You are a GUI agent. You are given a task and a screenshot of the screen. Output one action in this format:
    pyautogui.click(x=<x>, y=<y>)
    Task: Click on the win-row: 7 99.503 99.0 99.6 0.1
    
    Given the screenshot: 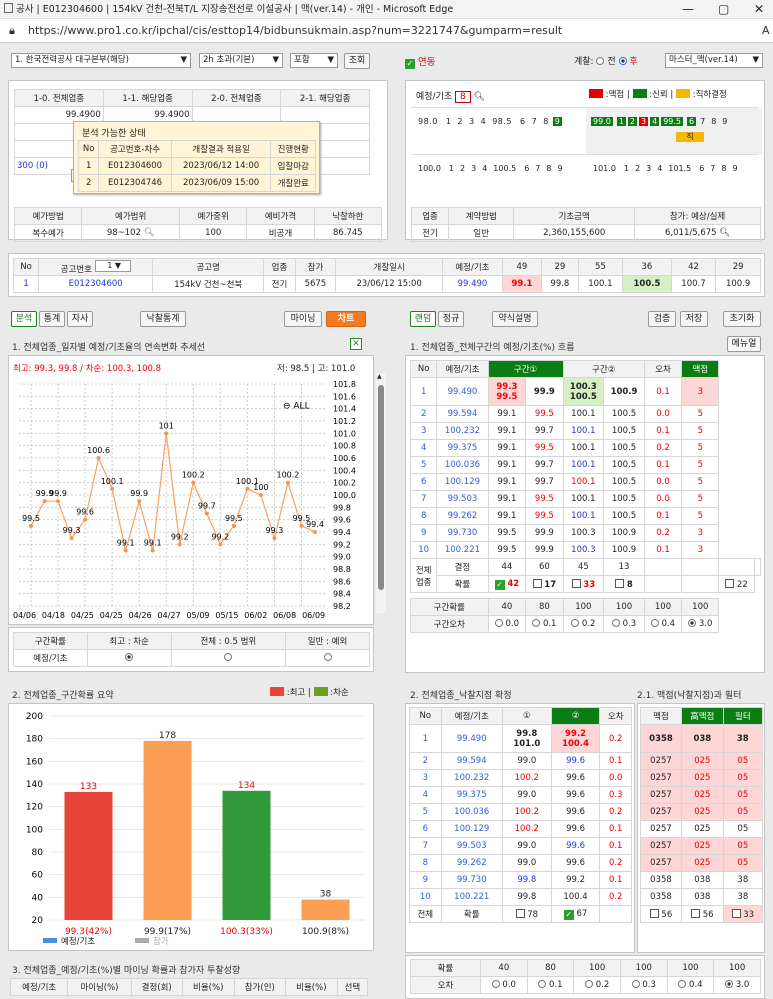 What is the action you would take?
    pyautogui.click(x=520, y=846)
    